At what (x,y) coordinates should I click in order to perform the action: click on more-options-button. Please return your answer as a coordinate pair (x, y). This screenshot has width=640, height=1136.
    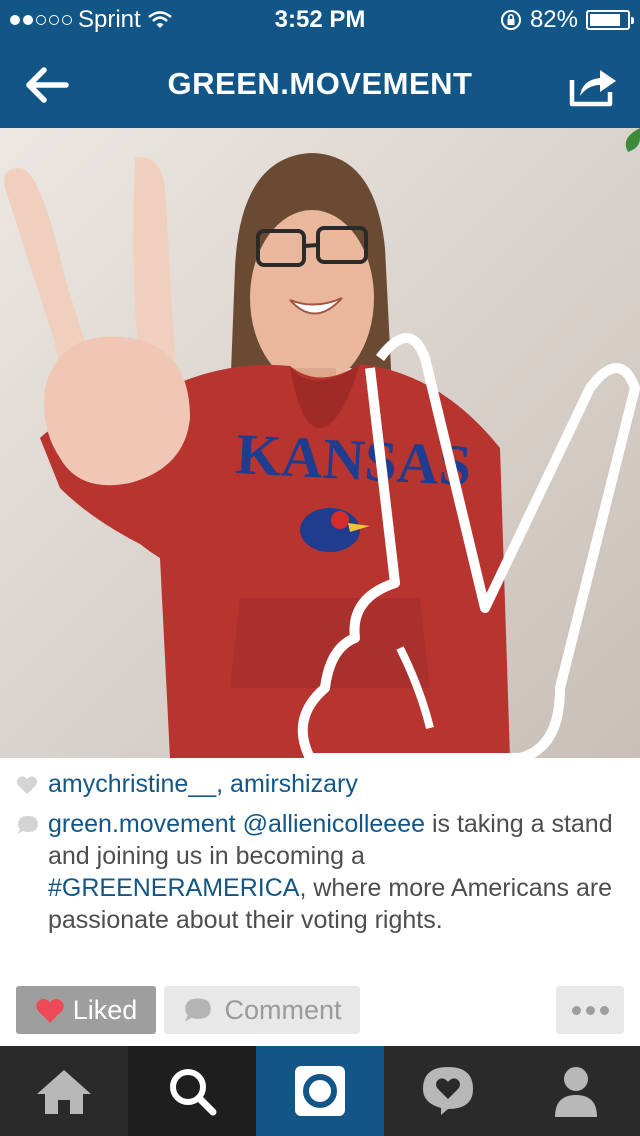
    Looking at the image, I should click on (590, 1010).